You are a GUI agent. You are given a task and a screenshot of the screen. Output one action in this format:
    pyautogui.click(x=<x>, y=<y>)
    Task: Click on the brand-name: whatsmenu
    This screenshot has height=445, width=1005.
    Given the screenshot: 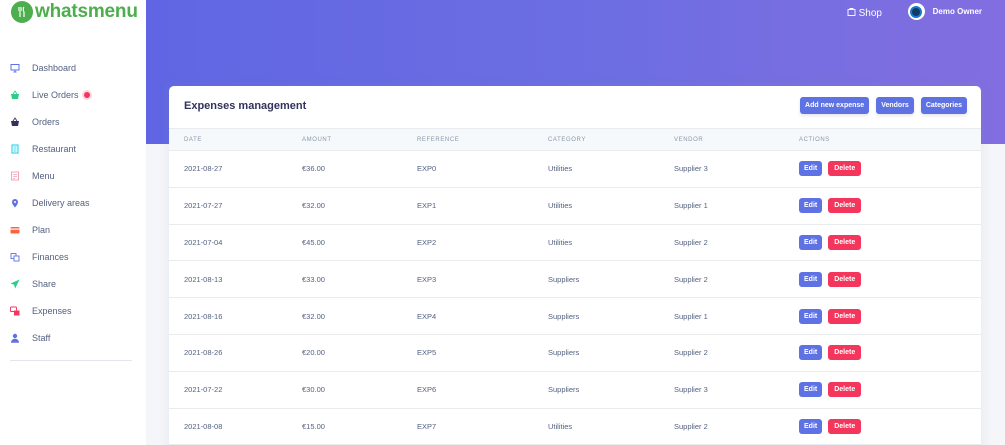 What is the action you would take?
    pyautogui.click(x=86, y=11)
    